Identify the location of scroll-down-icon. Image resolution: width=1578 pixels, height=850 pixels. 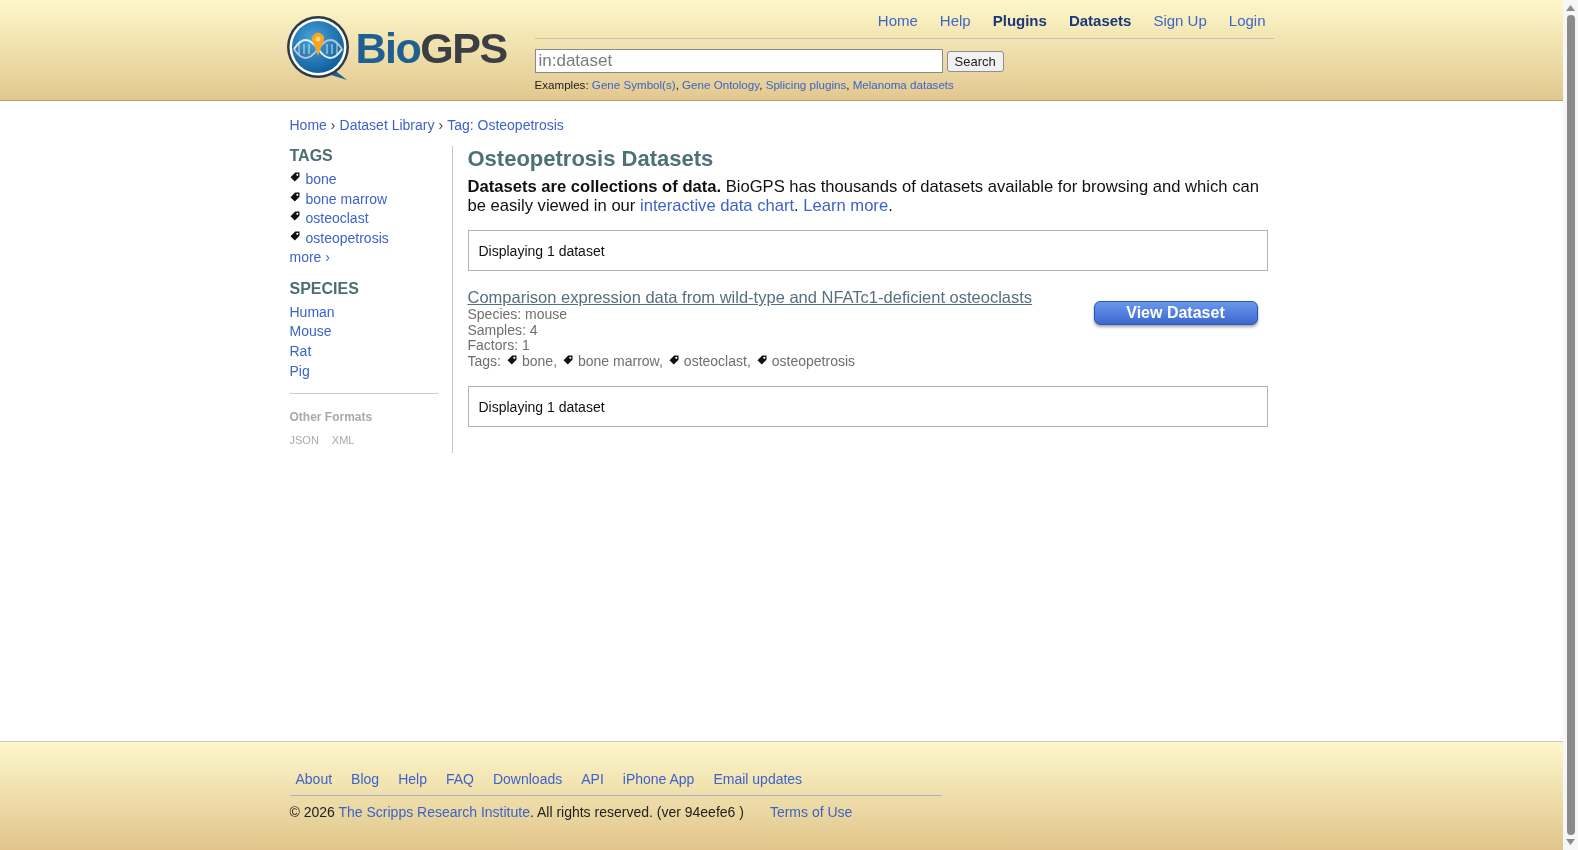
(1570, 842).